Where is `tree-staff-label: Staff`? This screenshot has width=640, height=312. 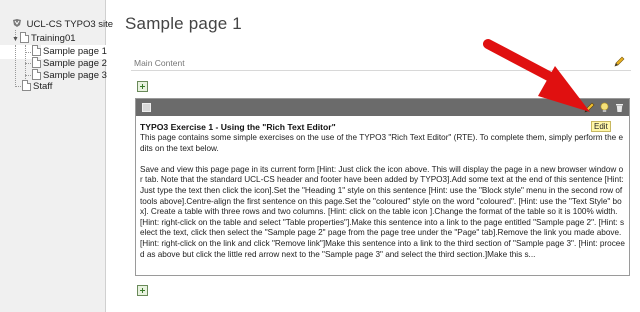 tree-staff-label: Staff is located at coordinates (43, 86).